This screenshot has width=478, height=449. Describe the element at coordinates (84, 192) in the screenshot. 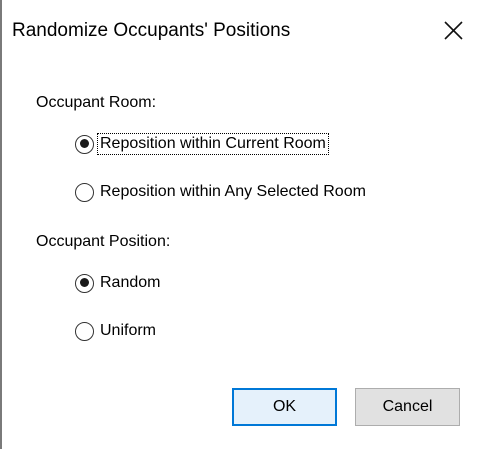

I see `radio-any-selected-room-indicator` at that location.